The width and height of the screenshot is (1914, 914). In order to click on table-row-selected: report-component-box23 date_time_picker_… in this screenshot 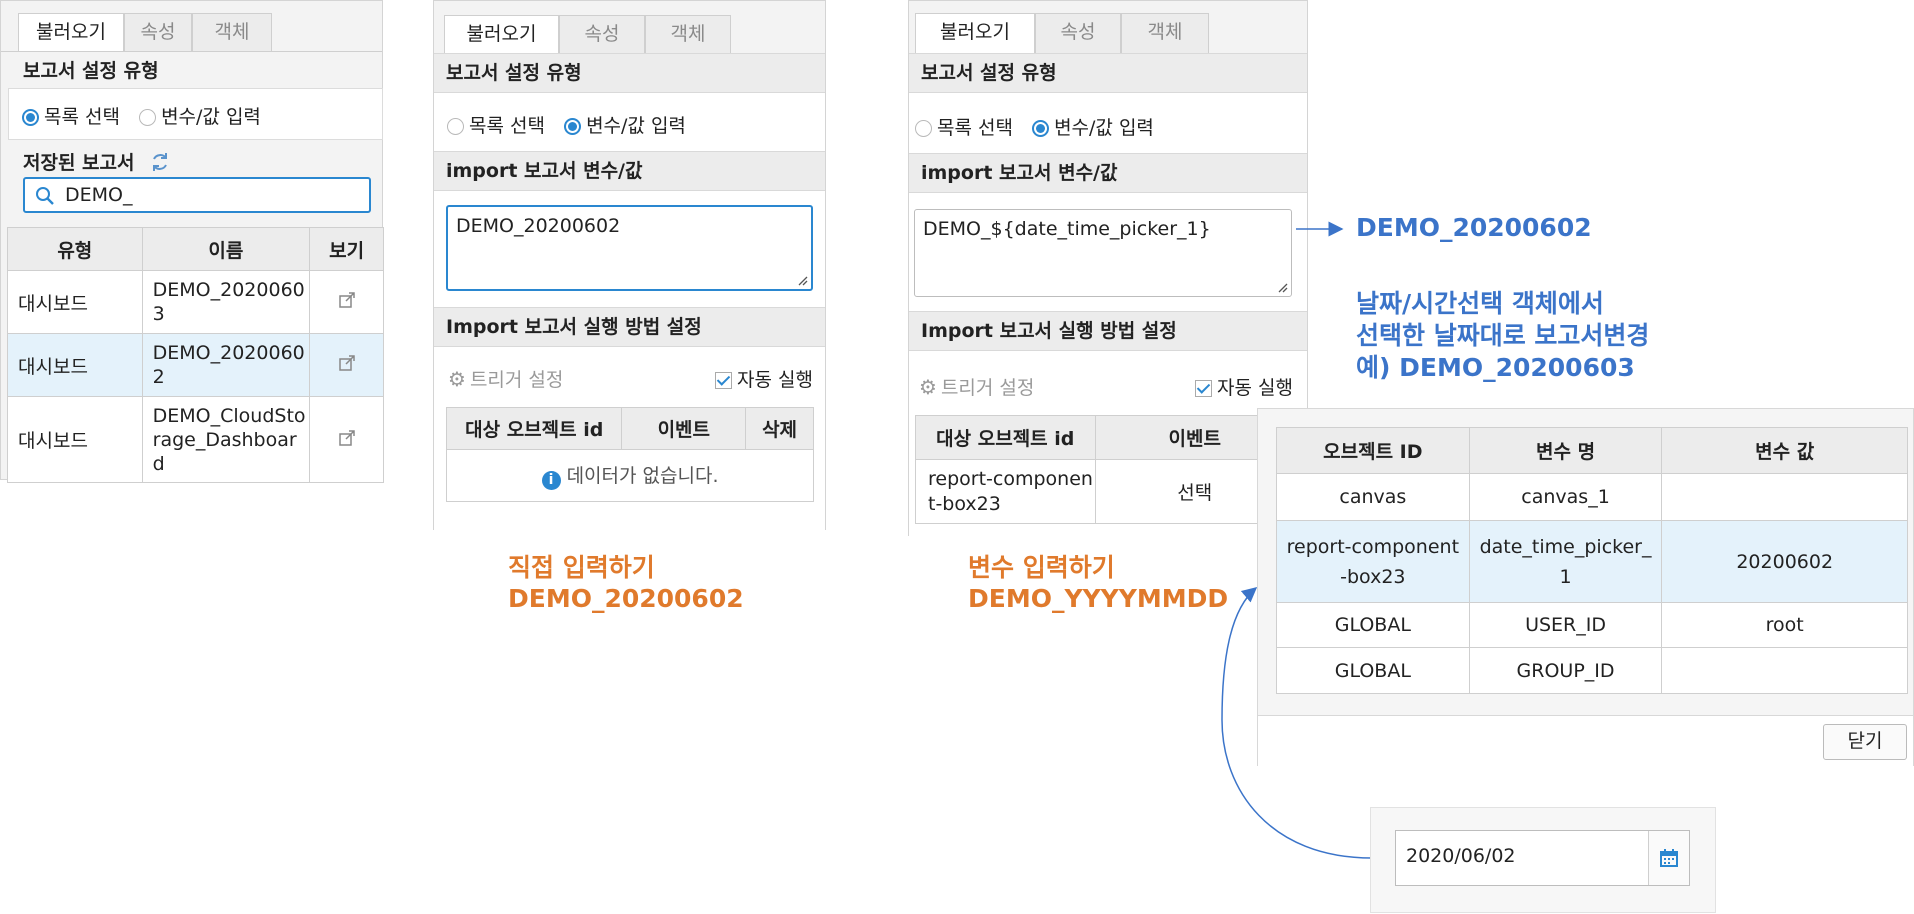, I will do `click(1592, 561)`.